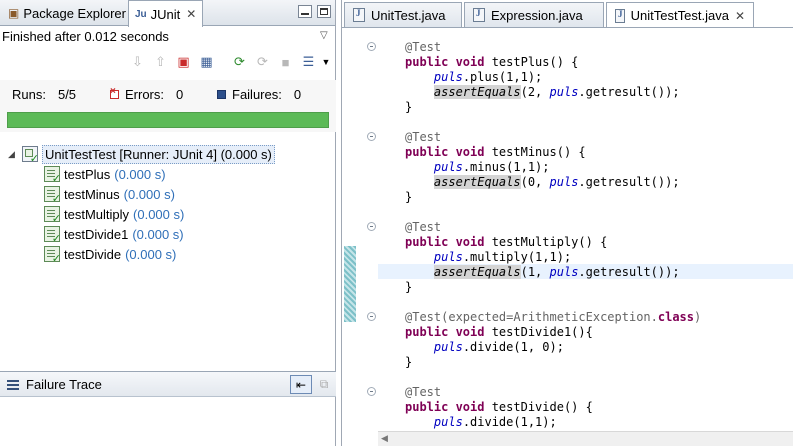  I want to click on compare-icon: ⧉, so click(324, 384).